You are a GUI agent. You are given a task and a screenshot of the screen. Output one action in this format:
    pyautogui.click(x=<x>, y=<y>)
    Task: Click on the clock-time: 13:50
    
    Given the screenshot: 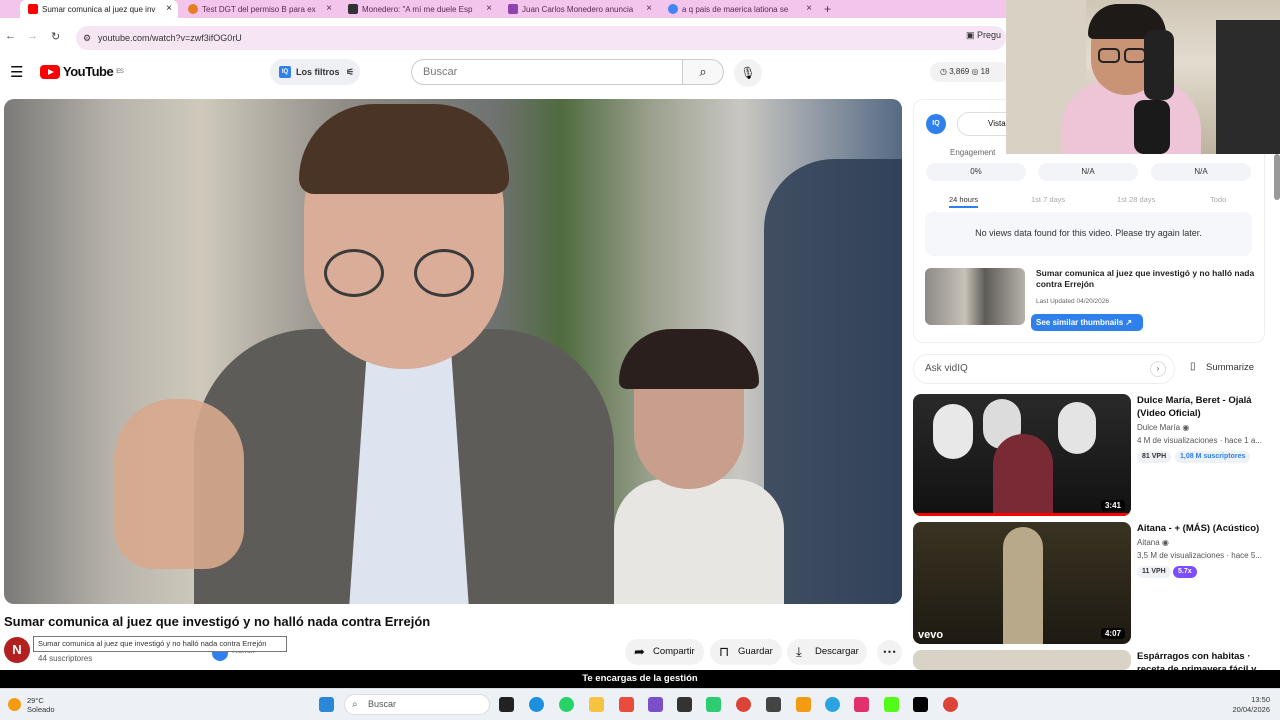 What is the action you would take?
    pyautogui.click(x=1260, y=699)
    